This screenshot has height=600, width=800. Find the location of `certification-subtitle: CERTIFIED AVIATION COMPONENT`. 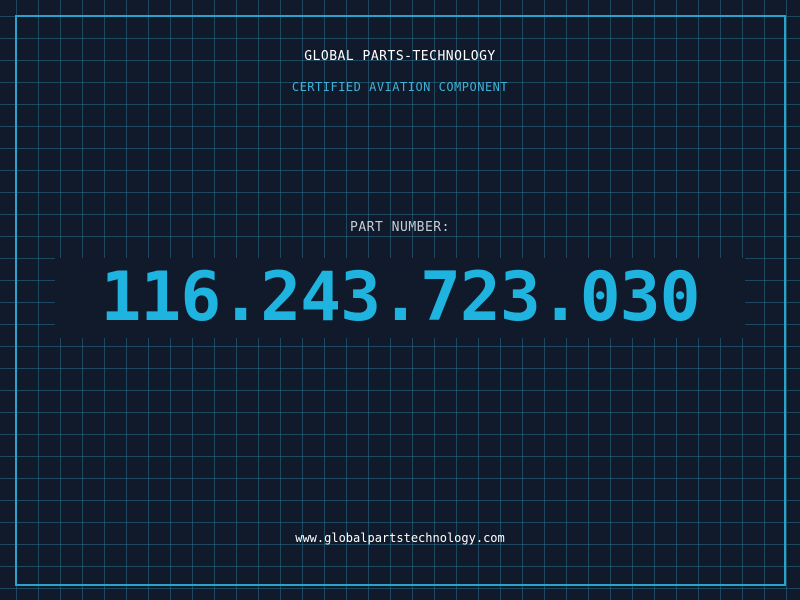

certification-subtitle: CERTIFIED AVIATION COMPONENT is located at coordinates (400, 87).